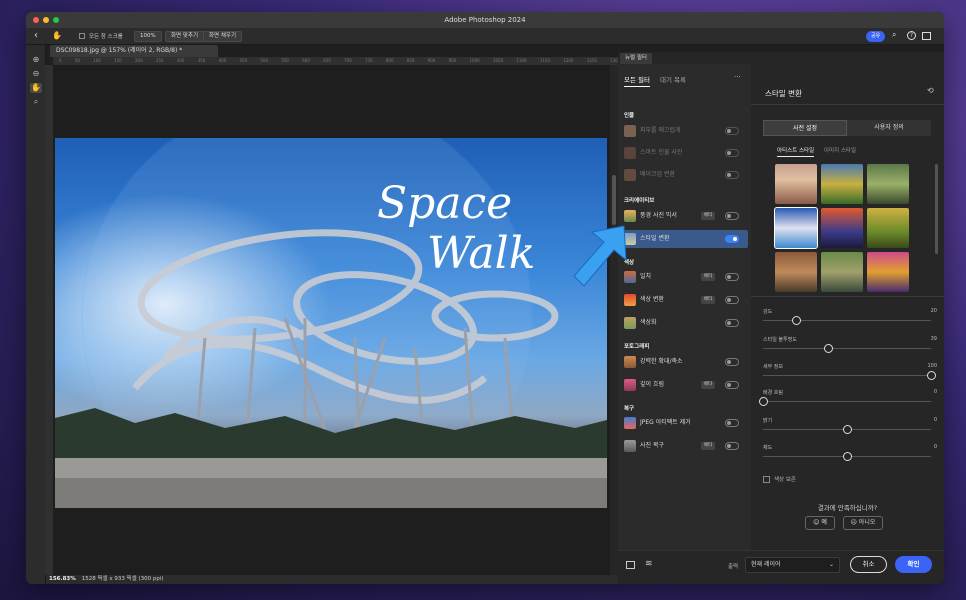  What do you see at coordinates (930, 90) in the screenshot?
I see `reset-icon: ⟲` at bounding box center [930, 90].